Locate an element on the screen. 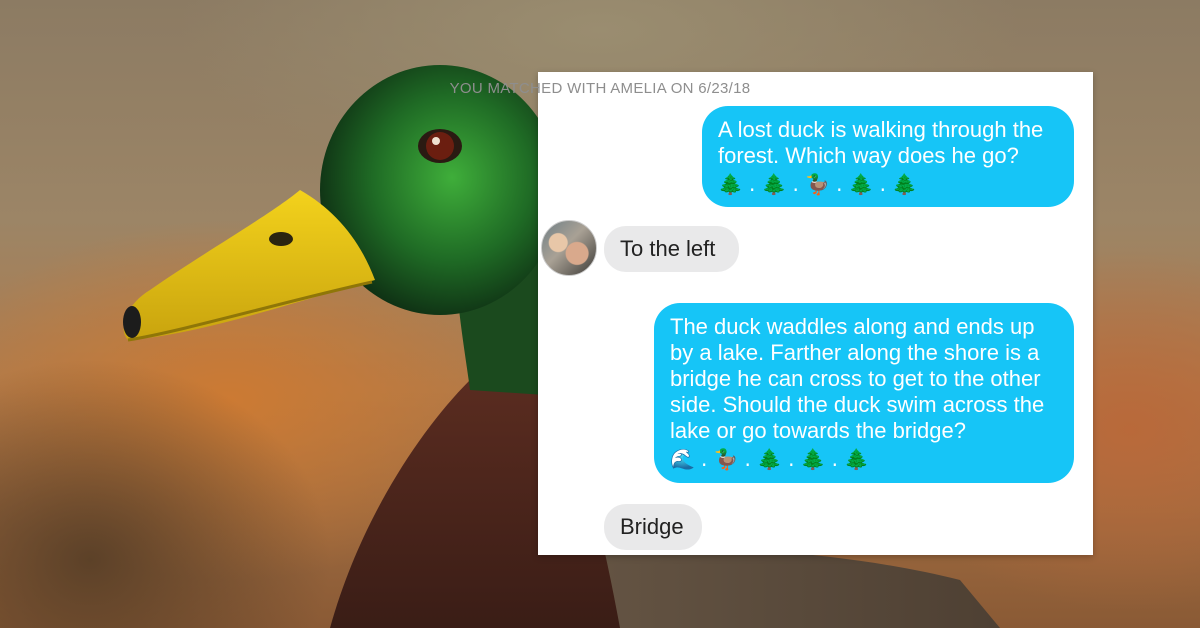 Image resolution: width=1200 pixels, height=628 pixels. emoji-row: 🌲 . 🌲 . 🦆 . 🌲 . 🌲 is located at coordinates (888, 184).